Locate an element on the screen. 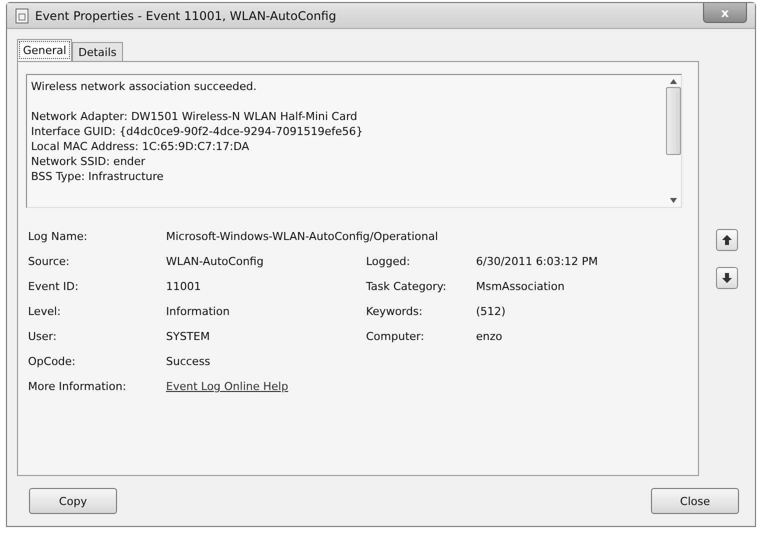 The height and width of the screenshot is (535, 762). field-value: SYSTEM is located at coordinates (188, 337).